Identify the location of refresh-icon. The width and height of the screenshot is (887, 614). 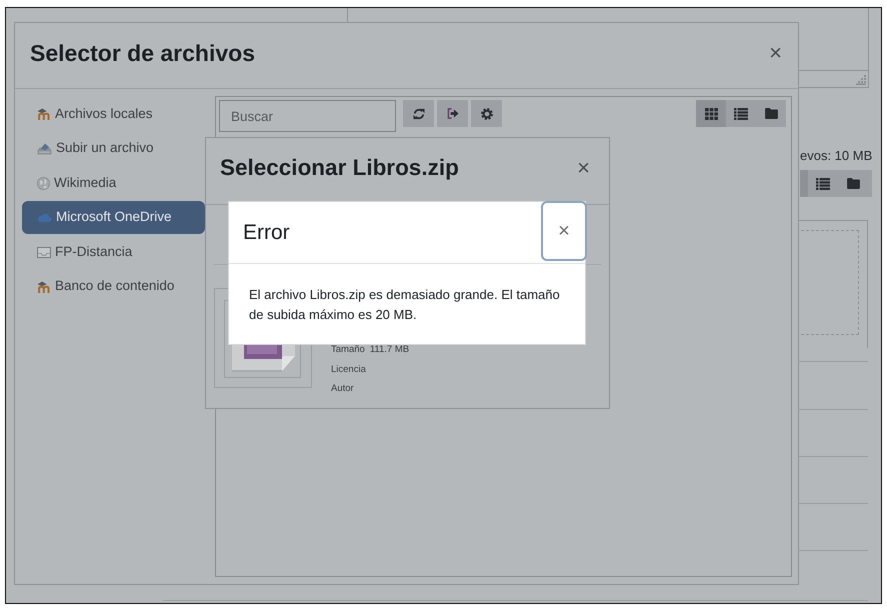
(418, 114).